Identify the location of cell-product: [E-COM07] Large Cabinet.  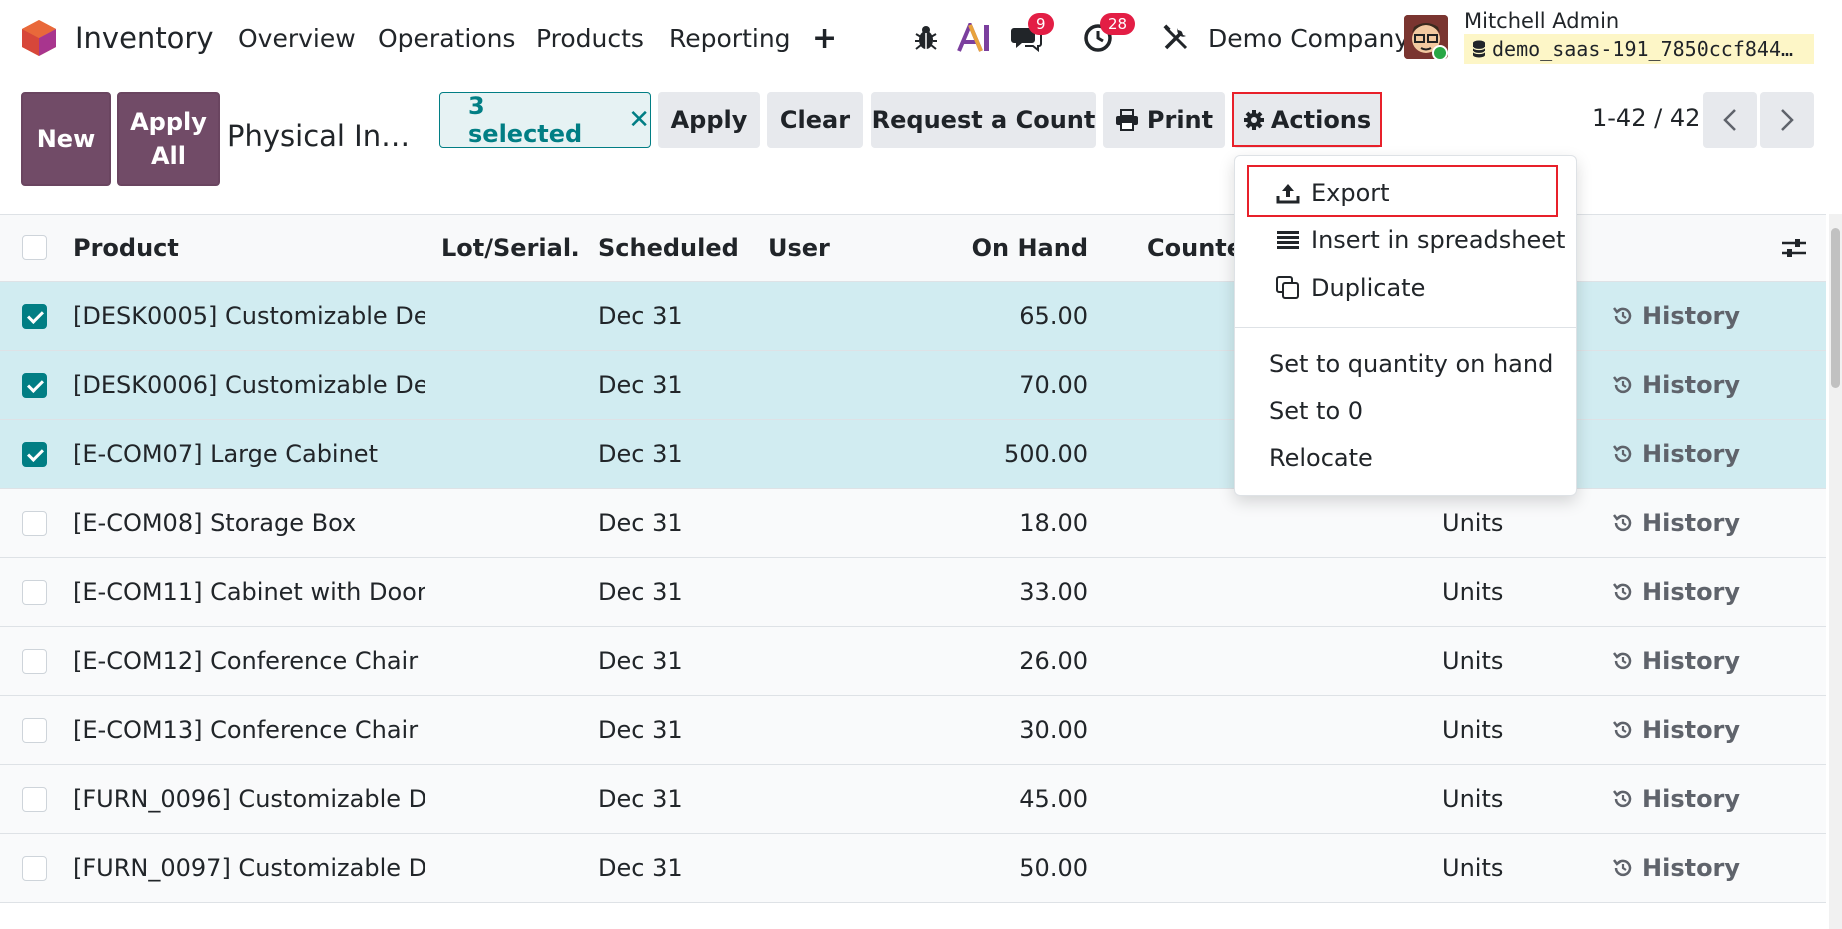
(249, 454).